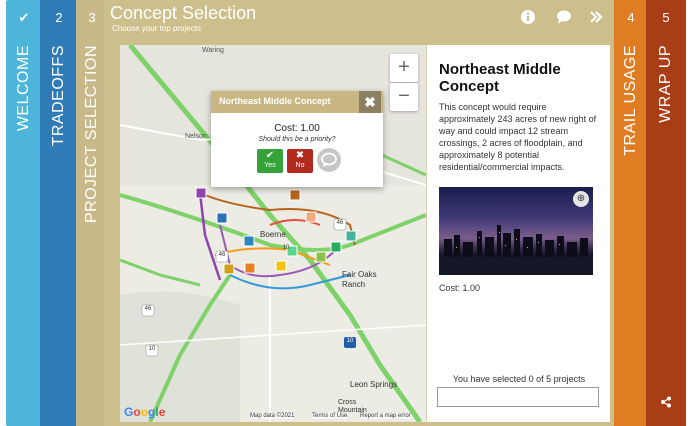 The image size is (688, 426). Describe the element at coordinates (272, 416) in the screenshot. I see `map-attribution: Map data ©2021` at that location.